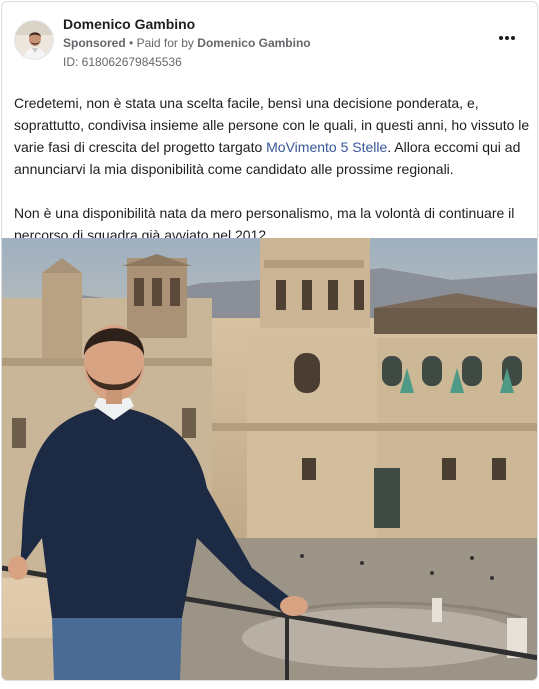 Image resolution: width=539 pixels, height=689 pixels. Describe the element at coordinates (129, 24) in the screenshot. I see `page-name: Domenico Gambino` at that location.